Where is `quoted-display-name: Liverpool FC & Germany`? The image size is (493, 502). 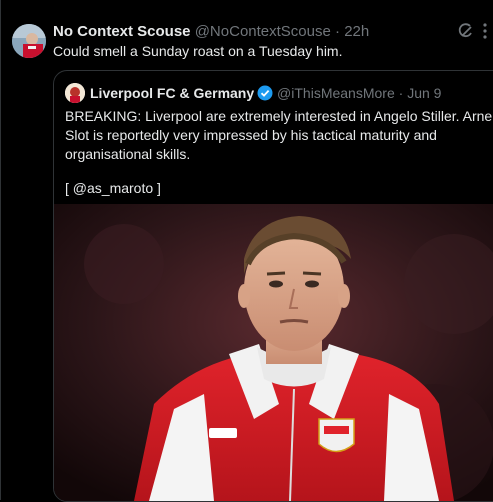
quoted-display-name: Liverpool FC & Germany is located at coordinates (172, 93).